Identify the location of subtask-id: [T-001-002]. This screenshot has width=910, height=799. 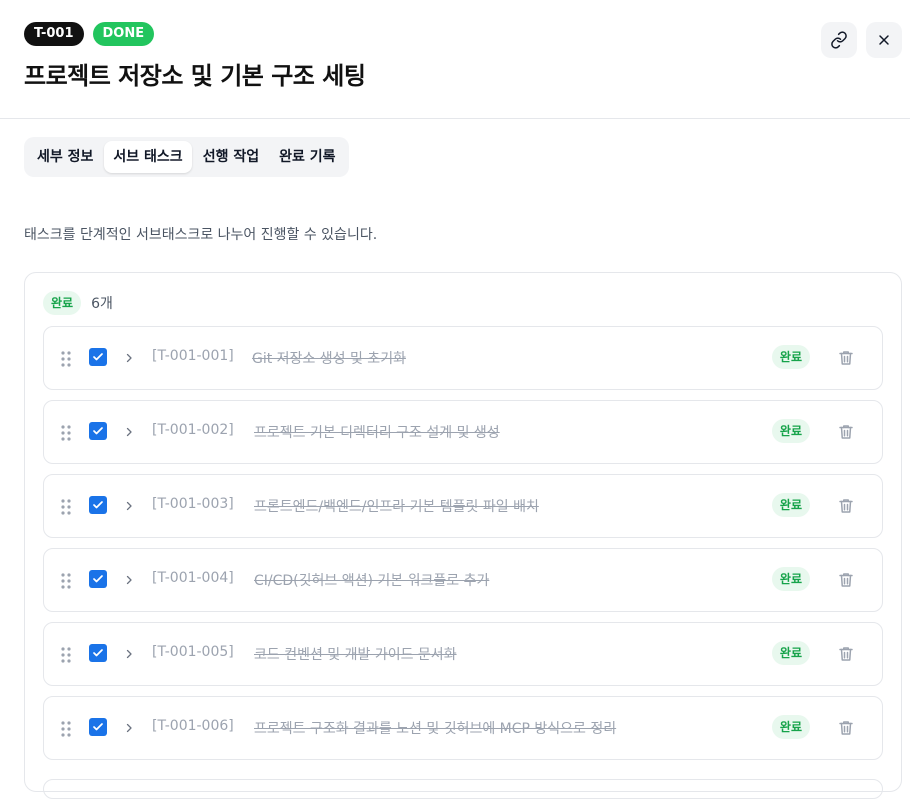
(193, 430).